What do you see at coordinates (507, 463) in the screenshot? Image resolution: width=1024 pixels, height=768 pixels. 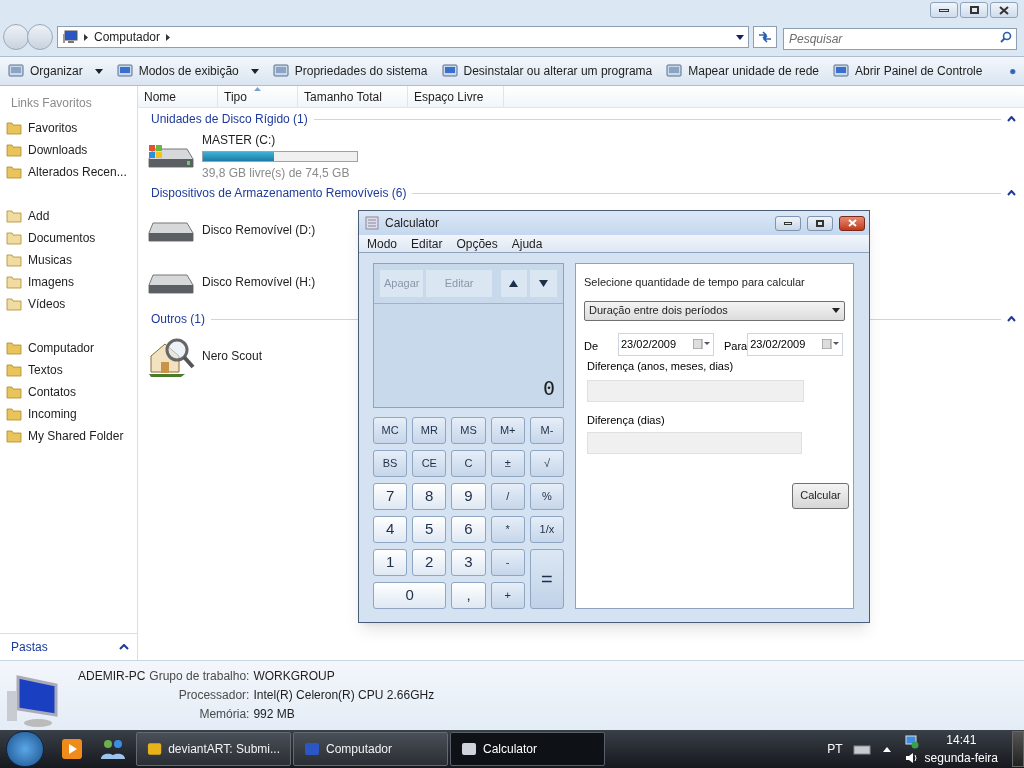 I see `calculator-key: ±` at bounding box center [507, 463].